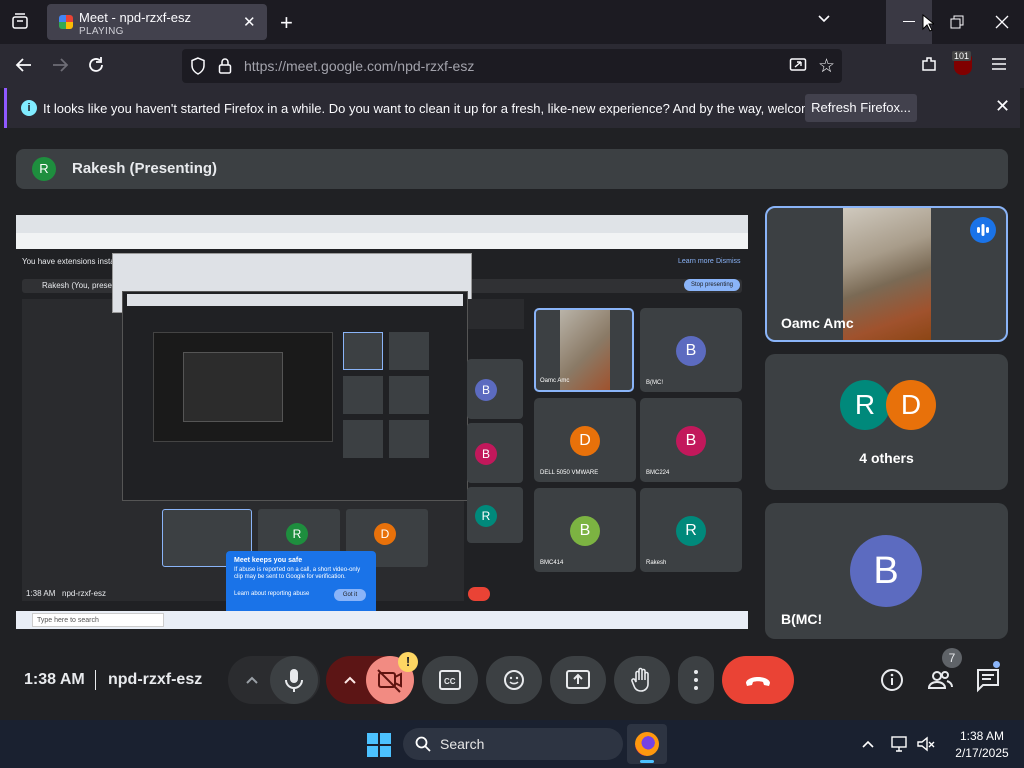 Image resolution: width=1024 pixels, height=768 pixels. Describe the element at coordinates (96, 67) in the screenshot. I see `reload-icon` at that location.